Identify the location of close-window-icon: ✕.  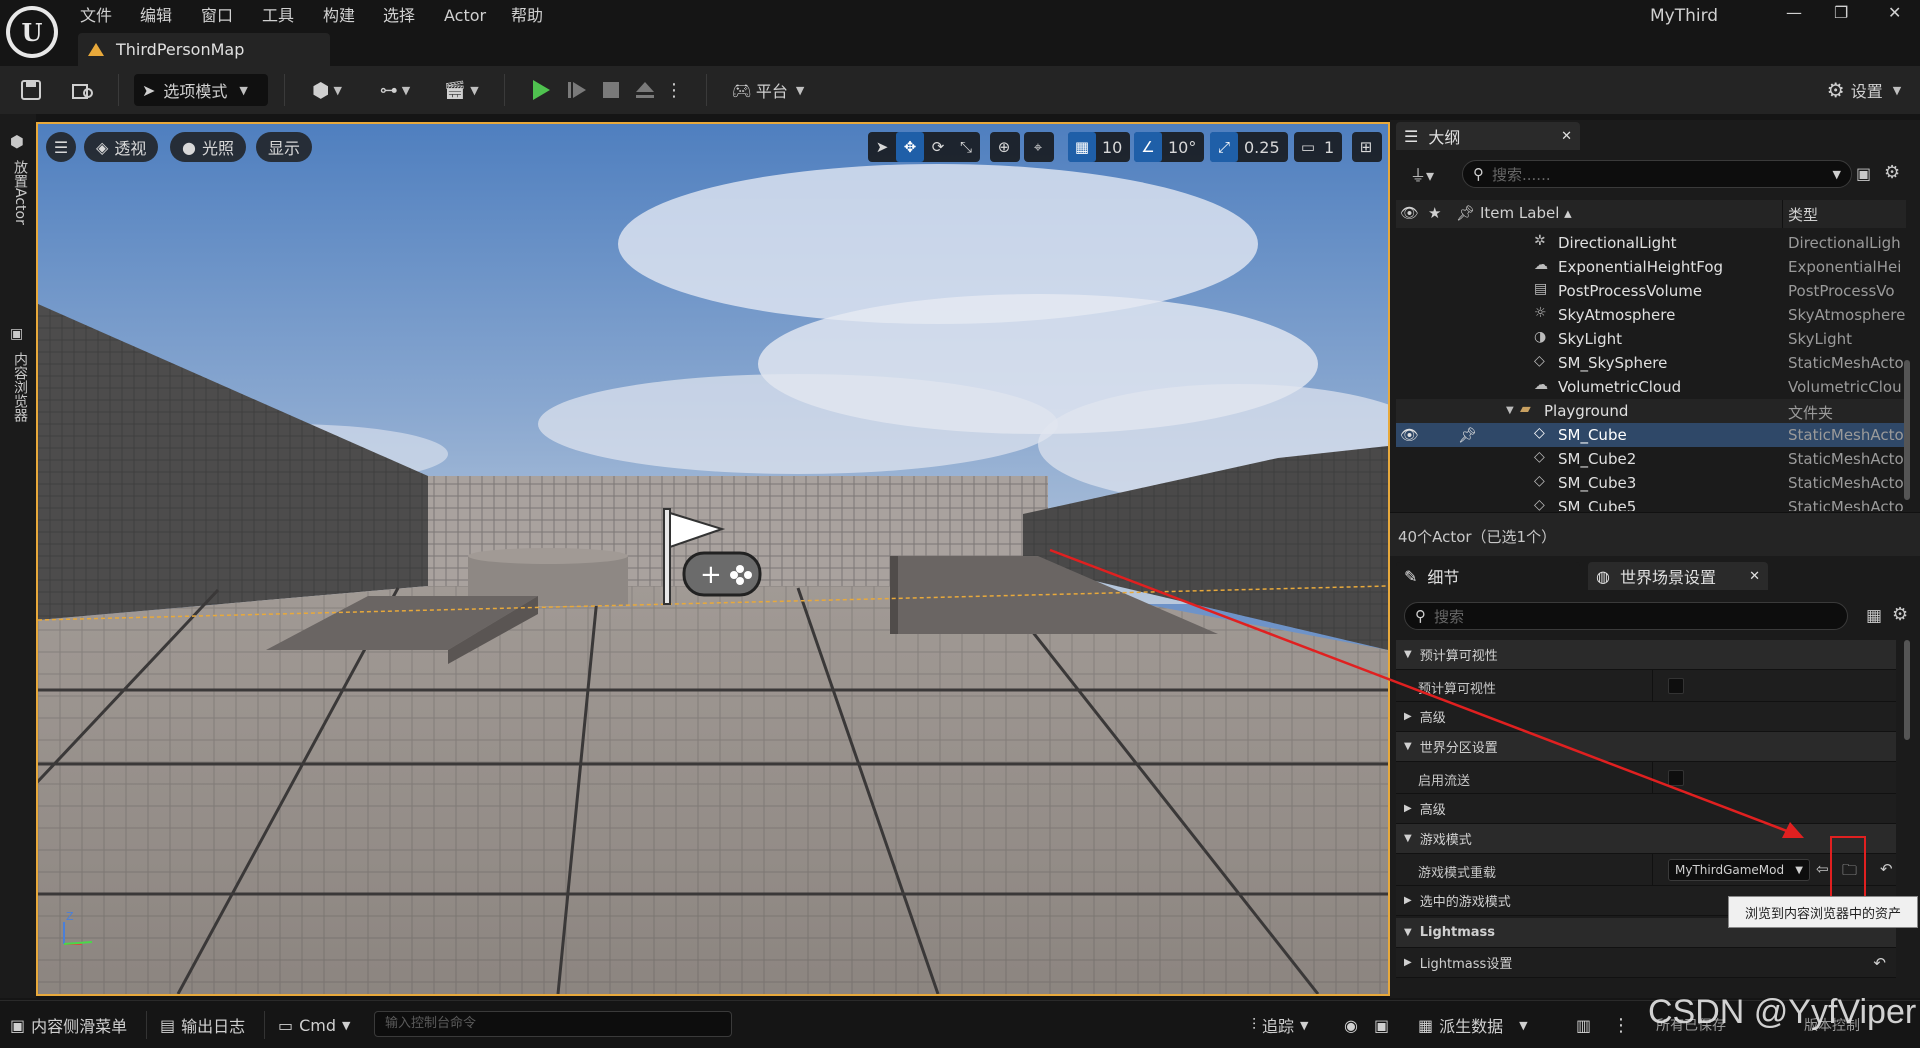
(1894, 12).